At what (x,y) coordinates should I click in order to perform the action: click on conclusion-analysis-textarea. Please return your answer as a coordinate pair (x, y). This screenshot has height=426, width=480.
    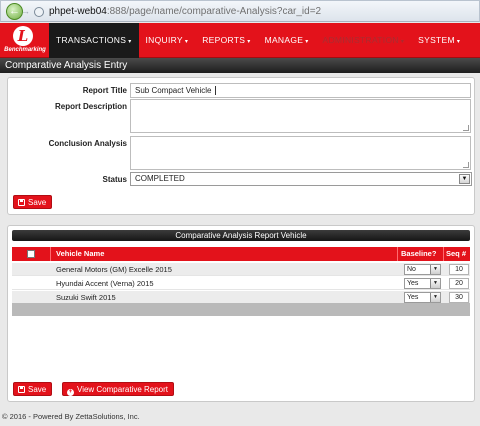
    Looking at the image, I should click on (300, 153).